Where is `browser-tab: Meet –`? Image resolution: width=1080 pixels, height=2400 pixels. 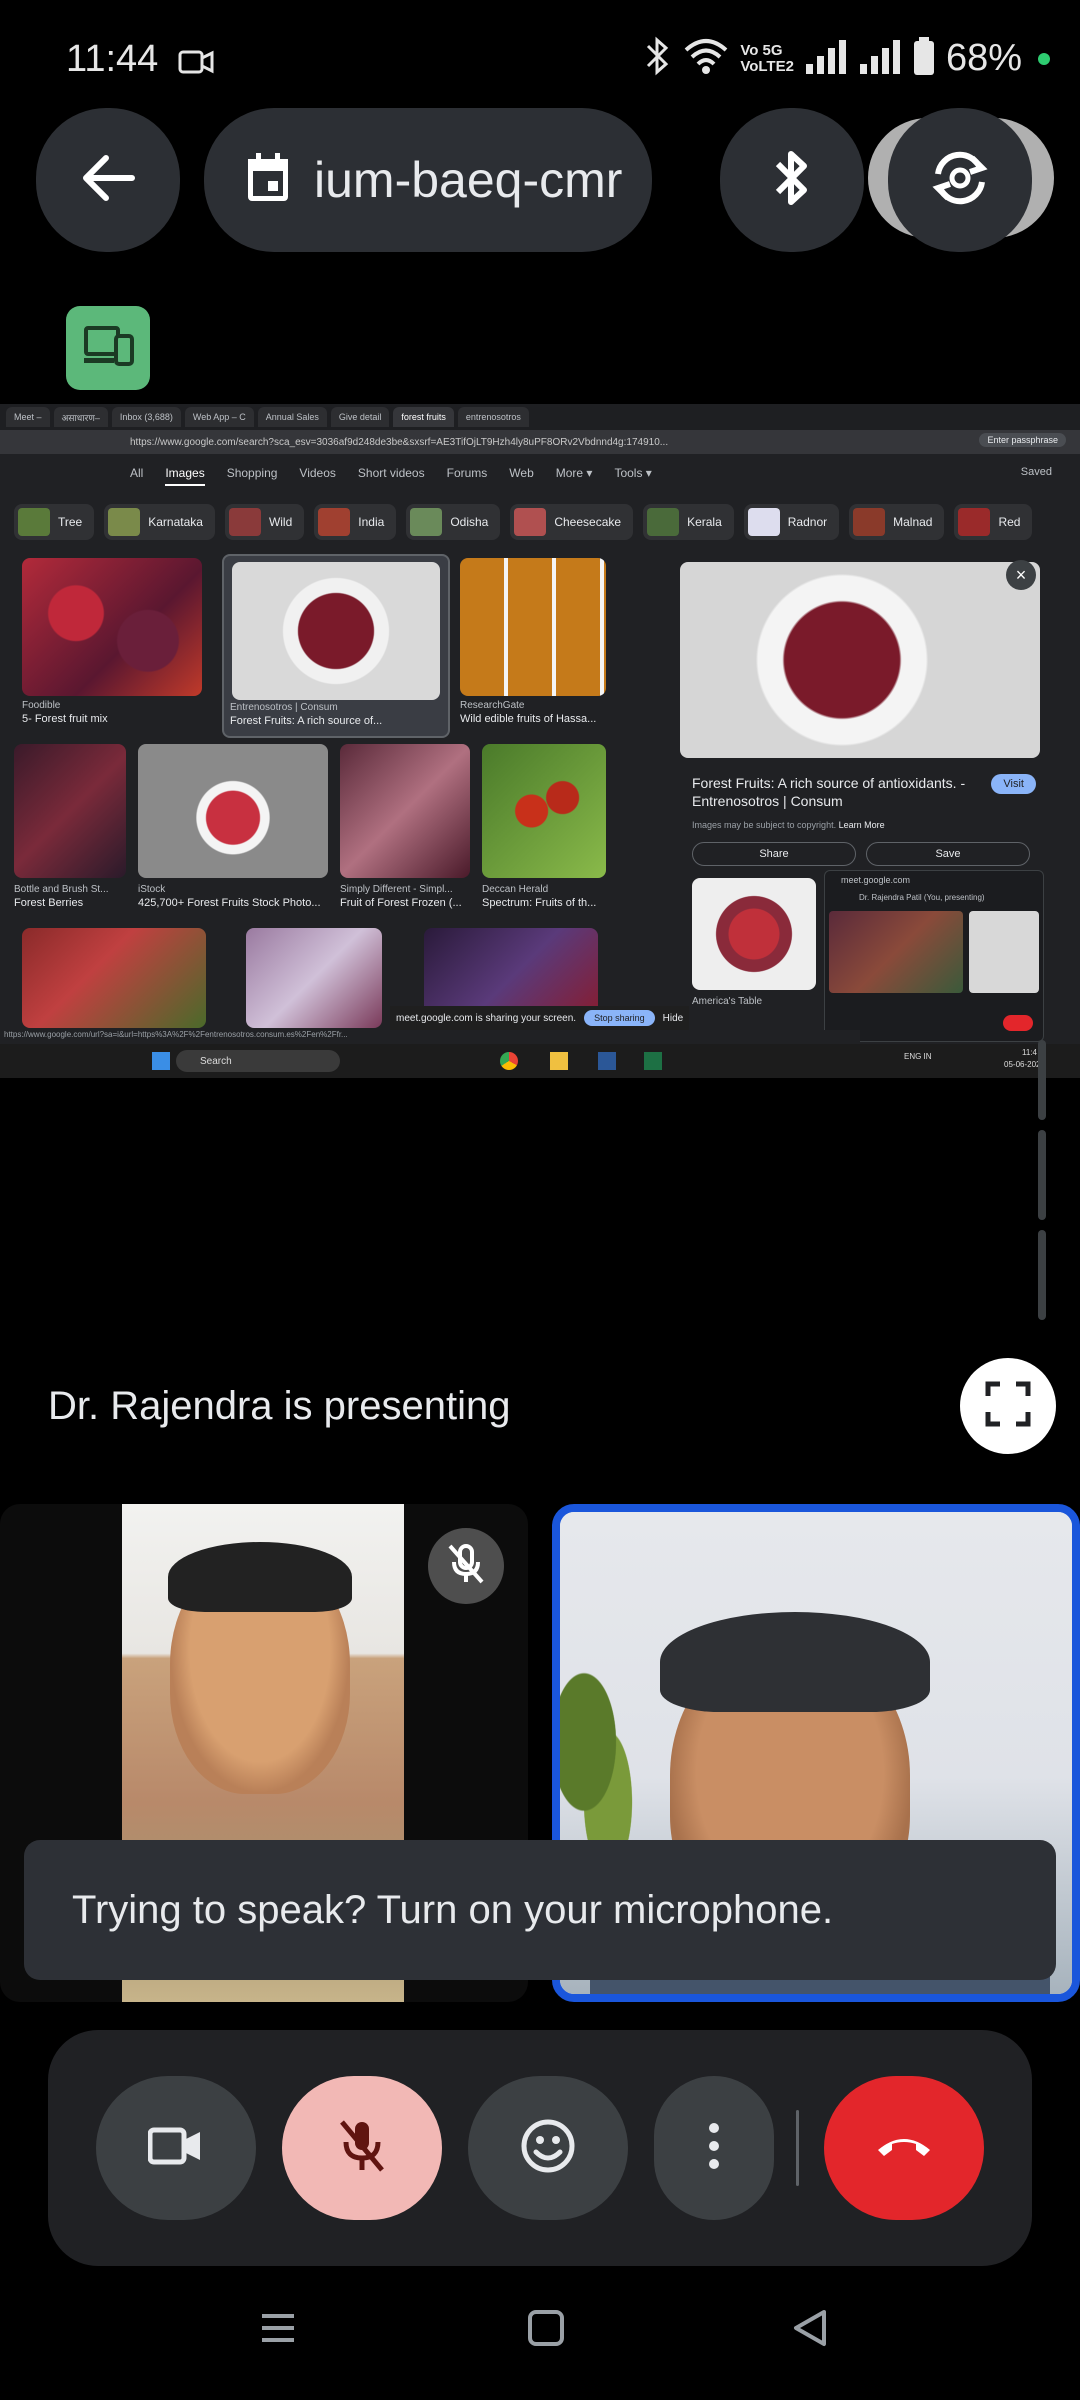
browser-tab: Meet – is located at coordinates (28, 417).